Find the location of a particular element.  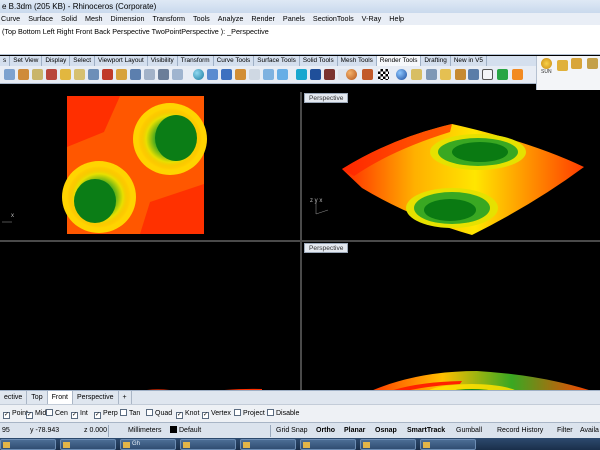

osnap-vertex: ✓ Vertex is located at coordinates (216, 414).